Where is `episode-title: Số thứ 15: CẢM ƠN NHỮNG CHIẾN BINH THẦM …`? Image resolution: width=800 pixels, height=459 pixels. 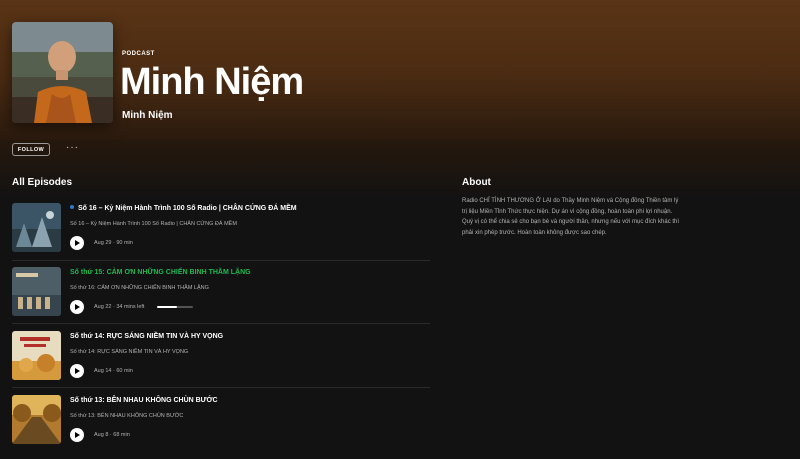 episode-title: Số thứ 15: CẢM ƠN NHỮNG CHIẾN BINH THẦM … is located at coordinates (160, 272).